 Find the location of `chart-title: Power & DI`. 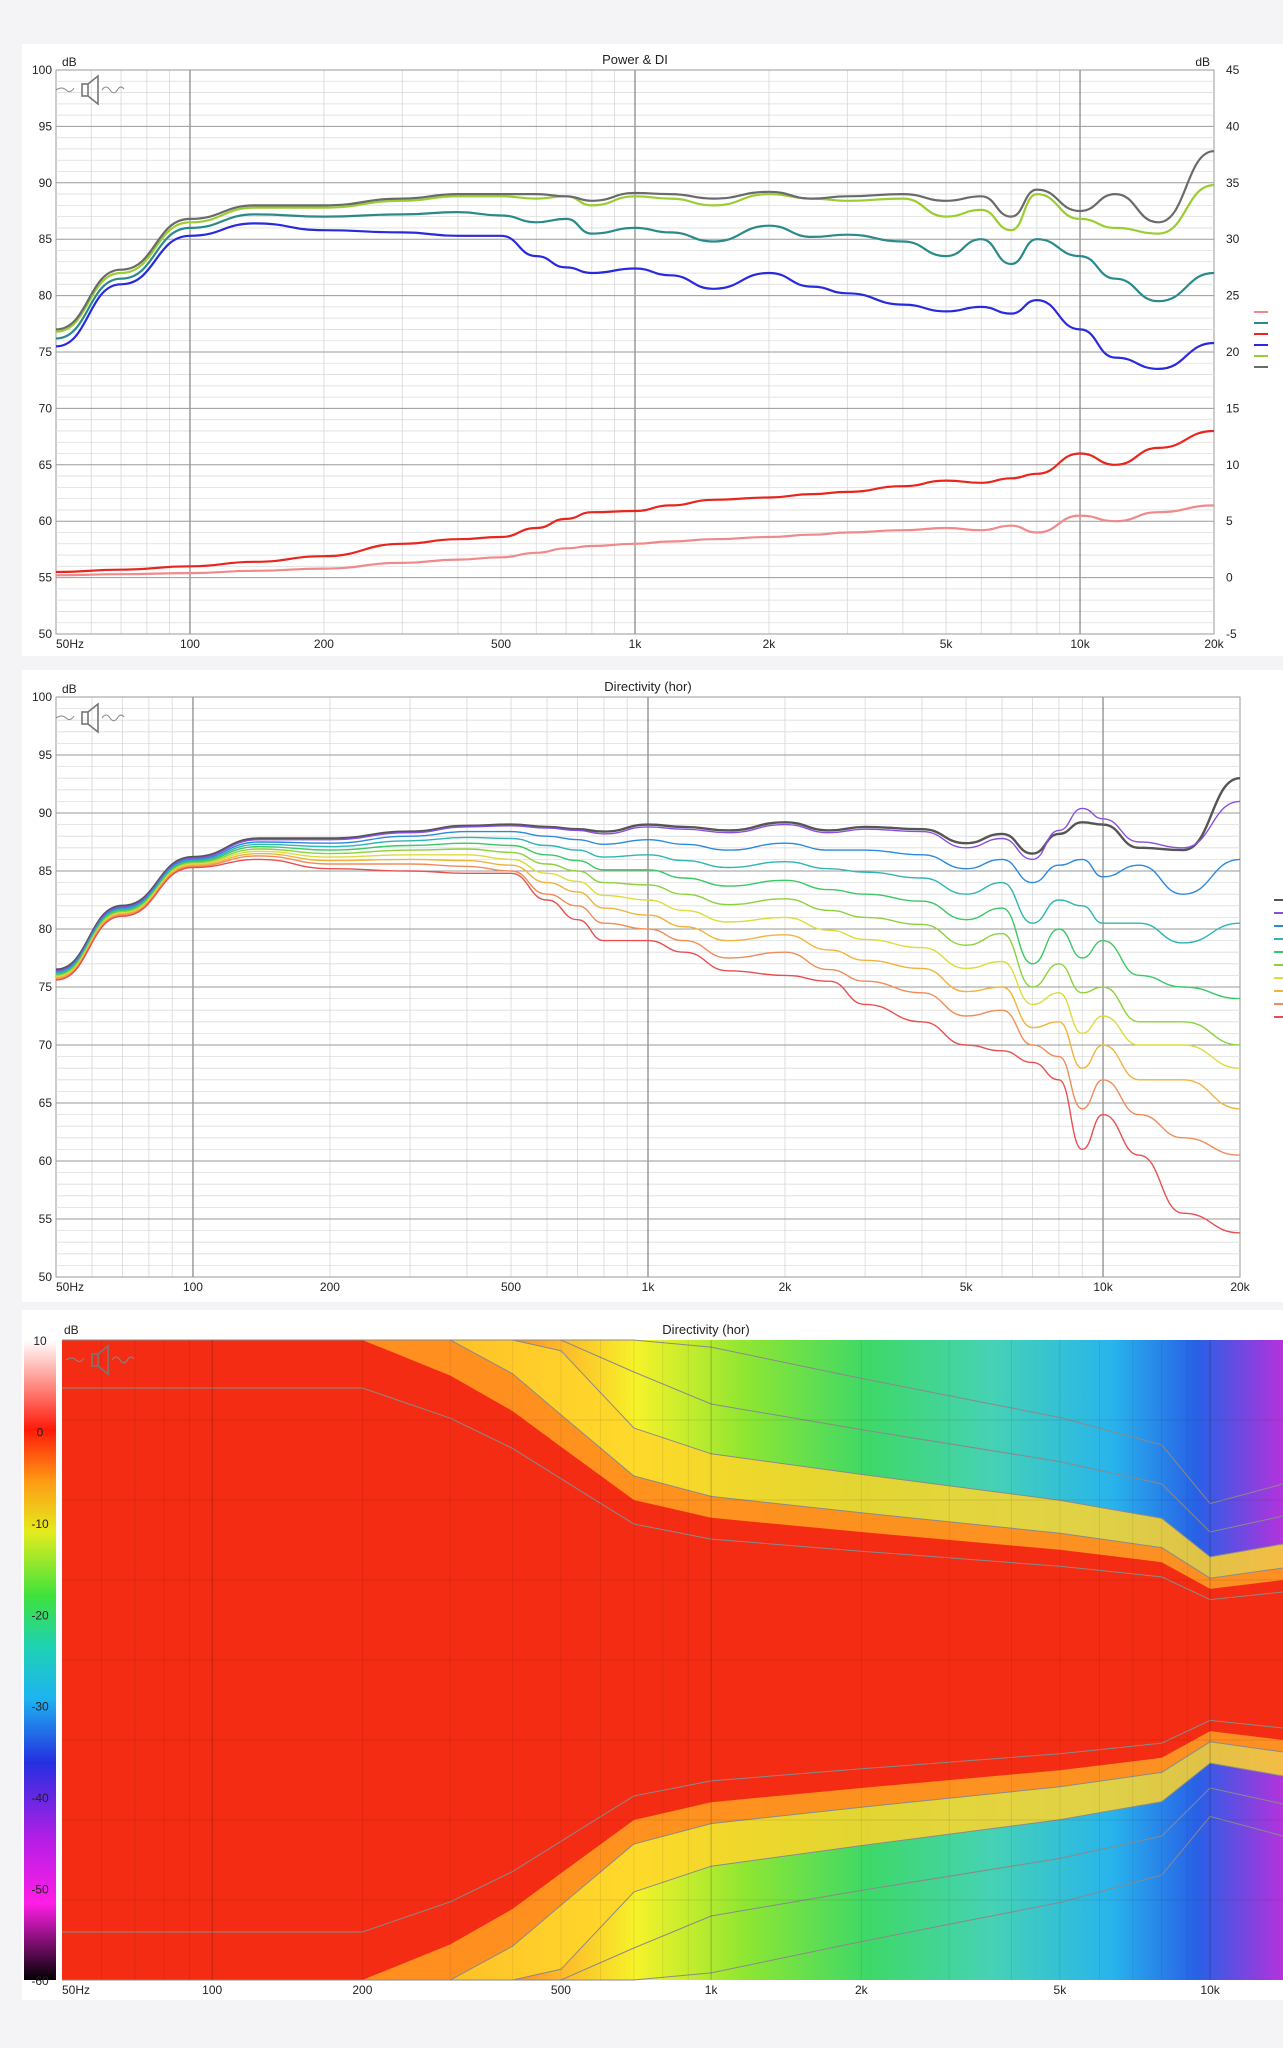

chart-title: Power & DI is located at coordinates (635, 59).